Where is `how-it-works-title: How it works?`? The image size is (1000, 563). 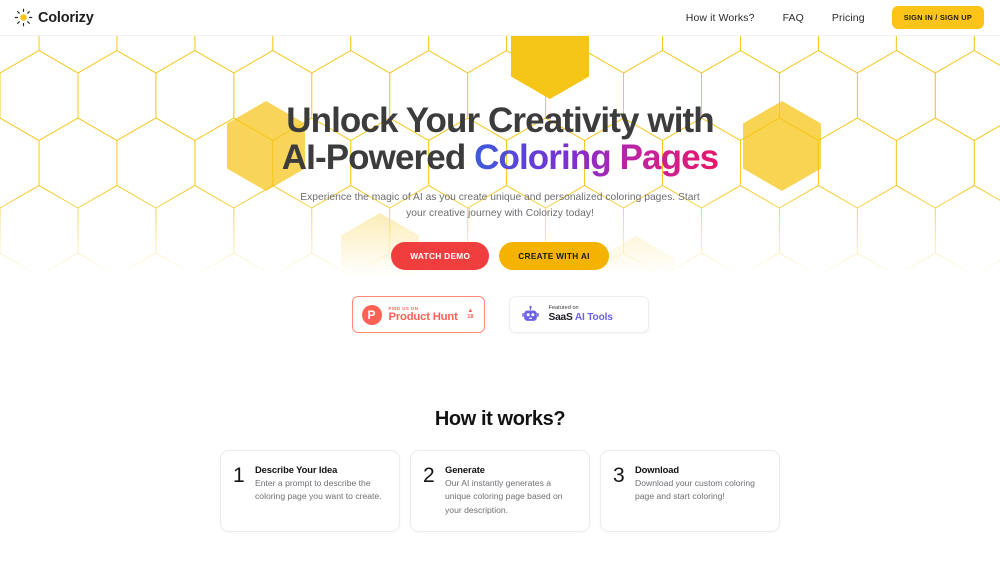 how-it-works-title: How it works? is located at coordinates (500, 419).